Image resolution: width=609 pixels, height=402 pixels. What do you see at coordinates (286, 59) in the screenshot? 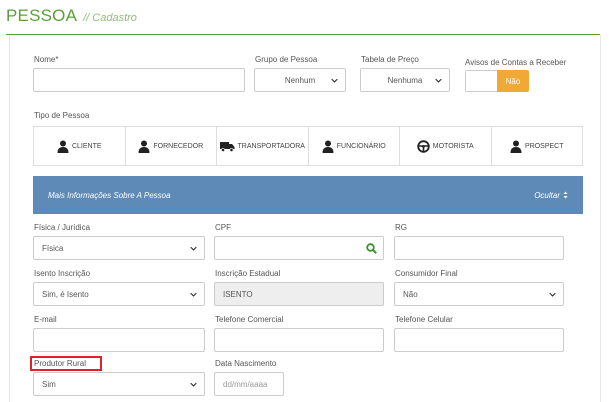
I see `grupo-label: Grupo de Pessoa` at bounding box center [286, 59].